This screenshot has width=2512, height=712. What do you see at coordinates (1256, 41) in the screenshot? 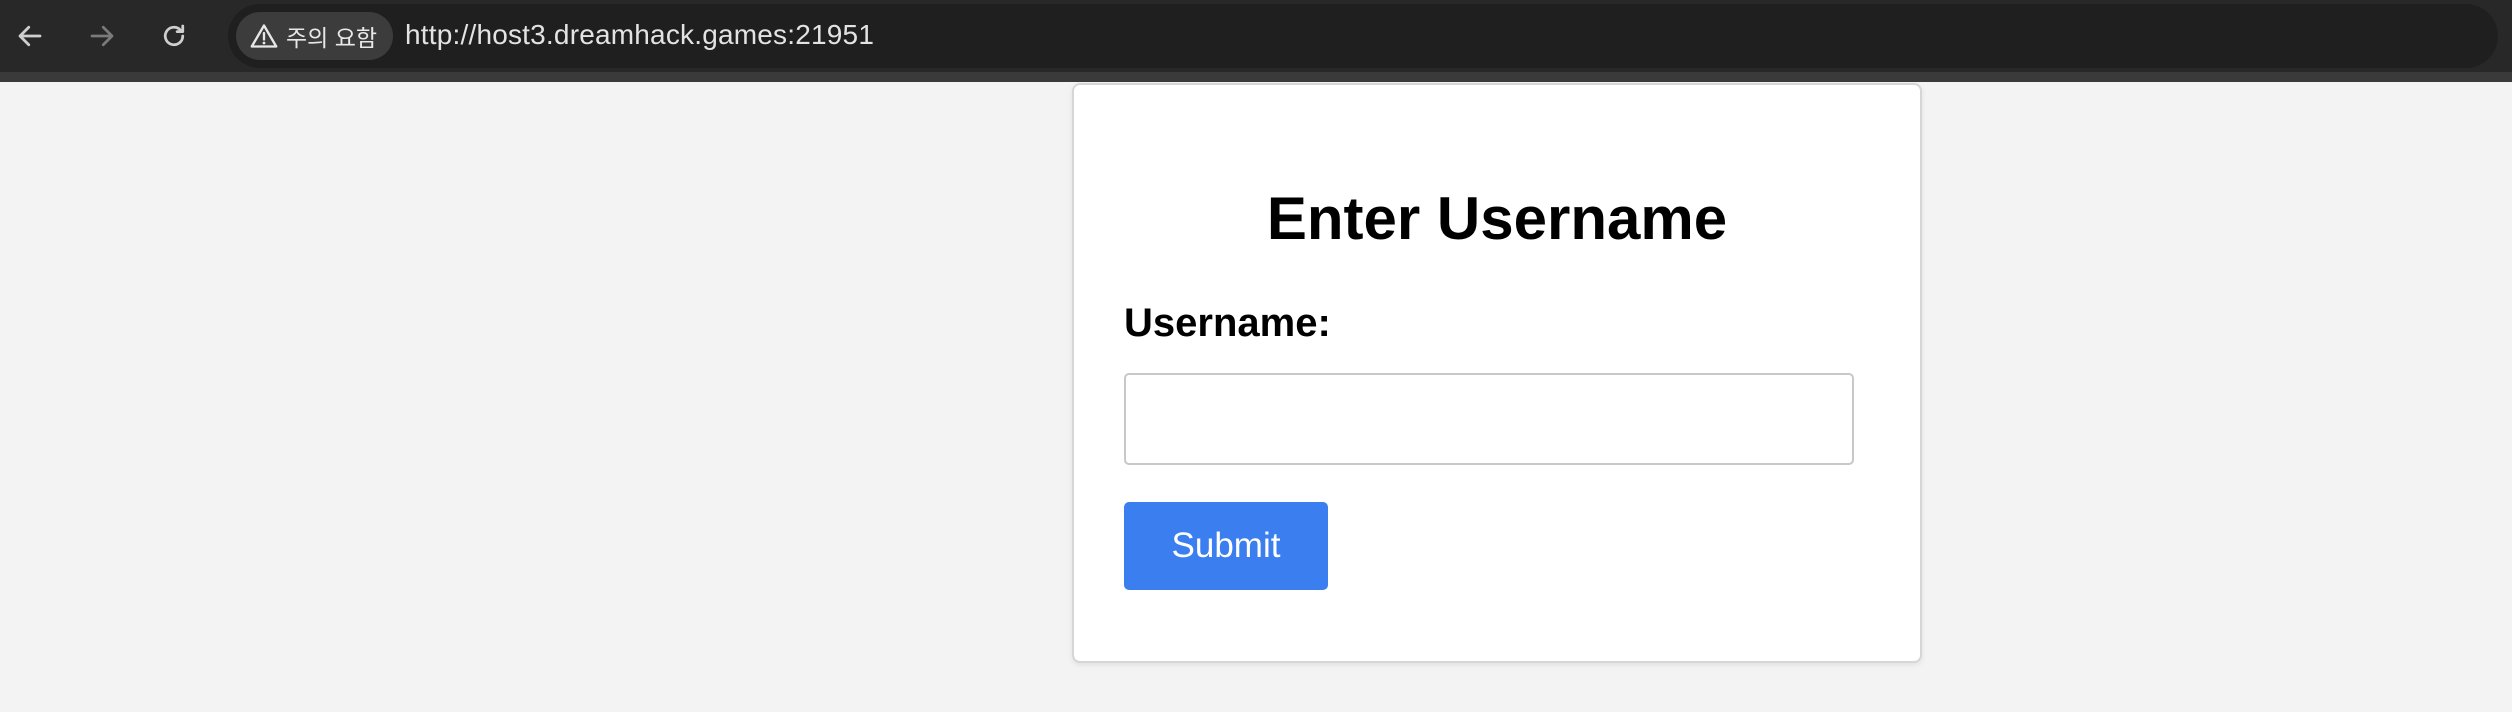
I see `browser-toolbar: 주의 요함 http://host3.dreamhack.games:21951` at bounding box center [1256, 41].